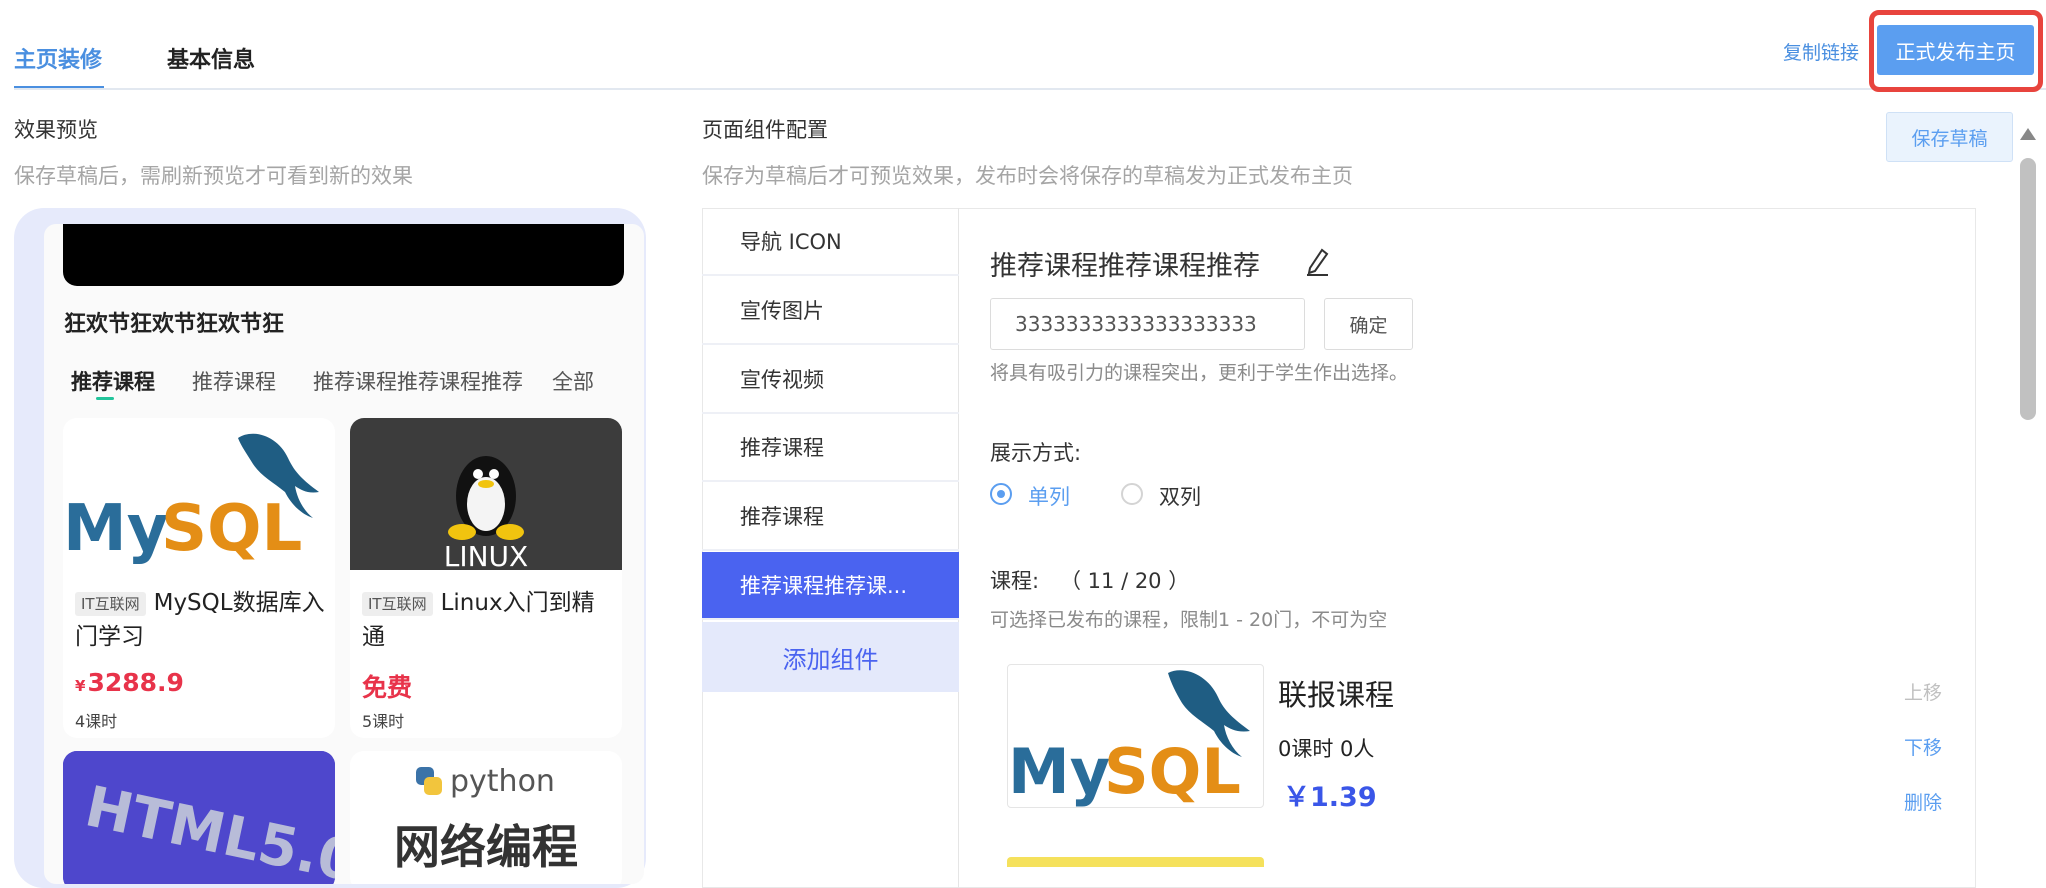 The height and width of the screenshot is (888, 2046). I want to click on delete-button: 删除, so click(1923, 801).